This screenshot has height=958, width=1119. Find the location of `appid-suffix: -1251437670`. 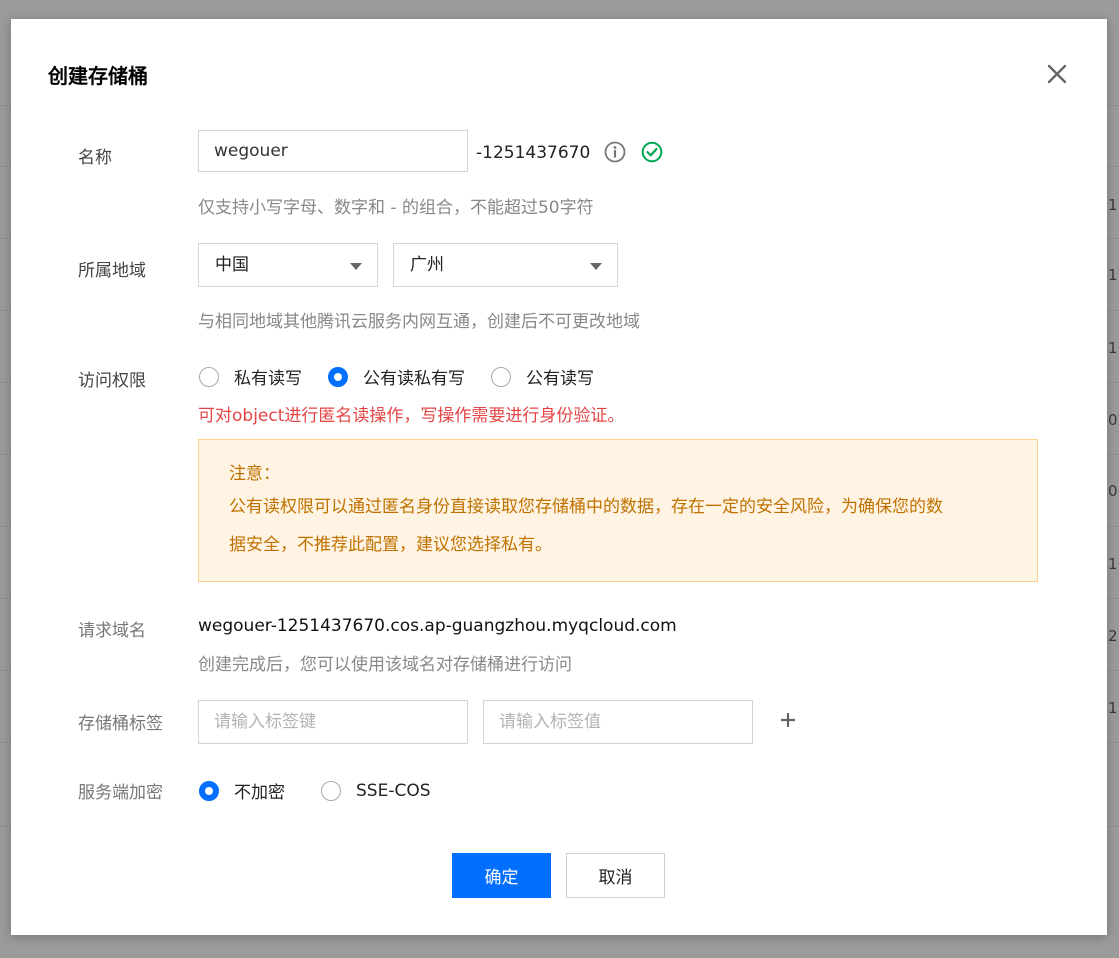

appid-suffix: -1251437670 is located at coordinates (533, 153).